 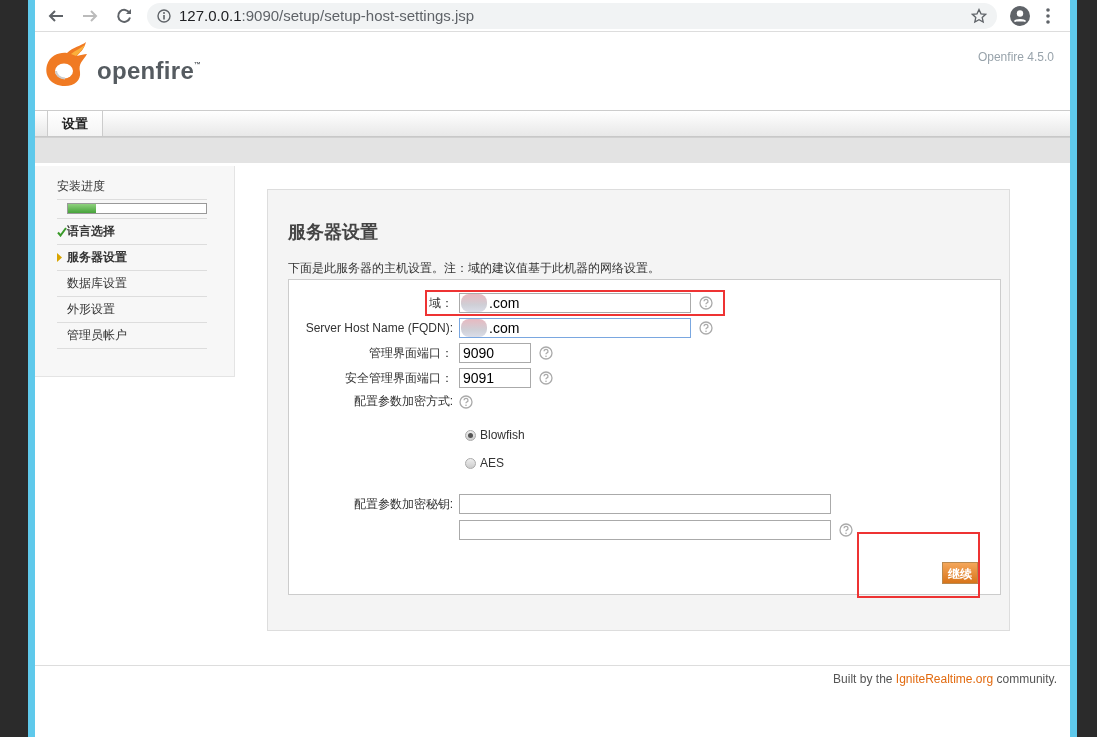 What do you see at coordinates (132, 187) in the screenshot?
I see `sidebar-title: 安装进度` at bounding box center [132, 187].